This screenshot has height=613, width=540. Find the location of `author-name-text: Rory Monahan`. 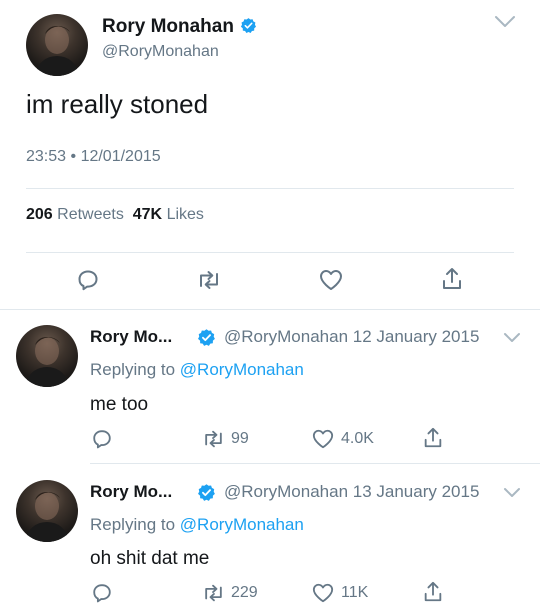

author-name-text: Rory Monahan is located at coordinates (168, 26).